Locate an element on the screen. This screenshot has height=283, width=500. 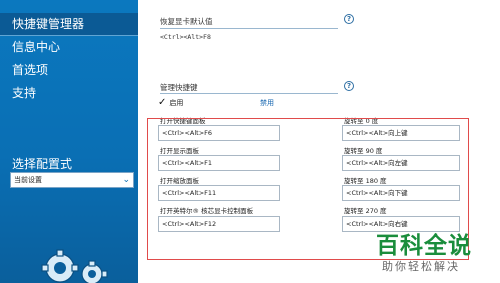
sidebar-item-info-center: 信息中心 is located at coordinates (69, 47).